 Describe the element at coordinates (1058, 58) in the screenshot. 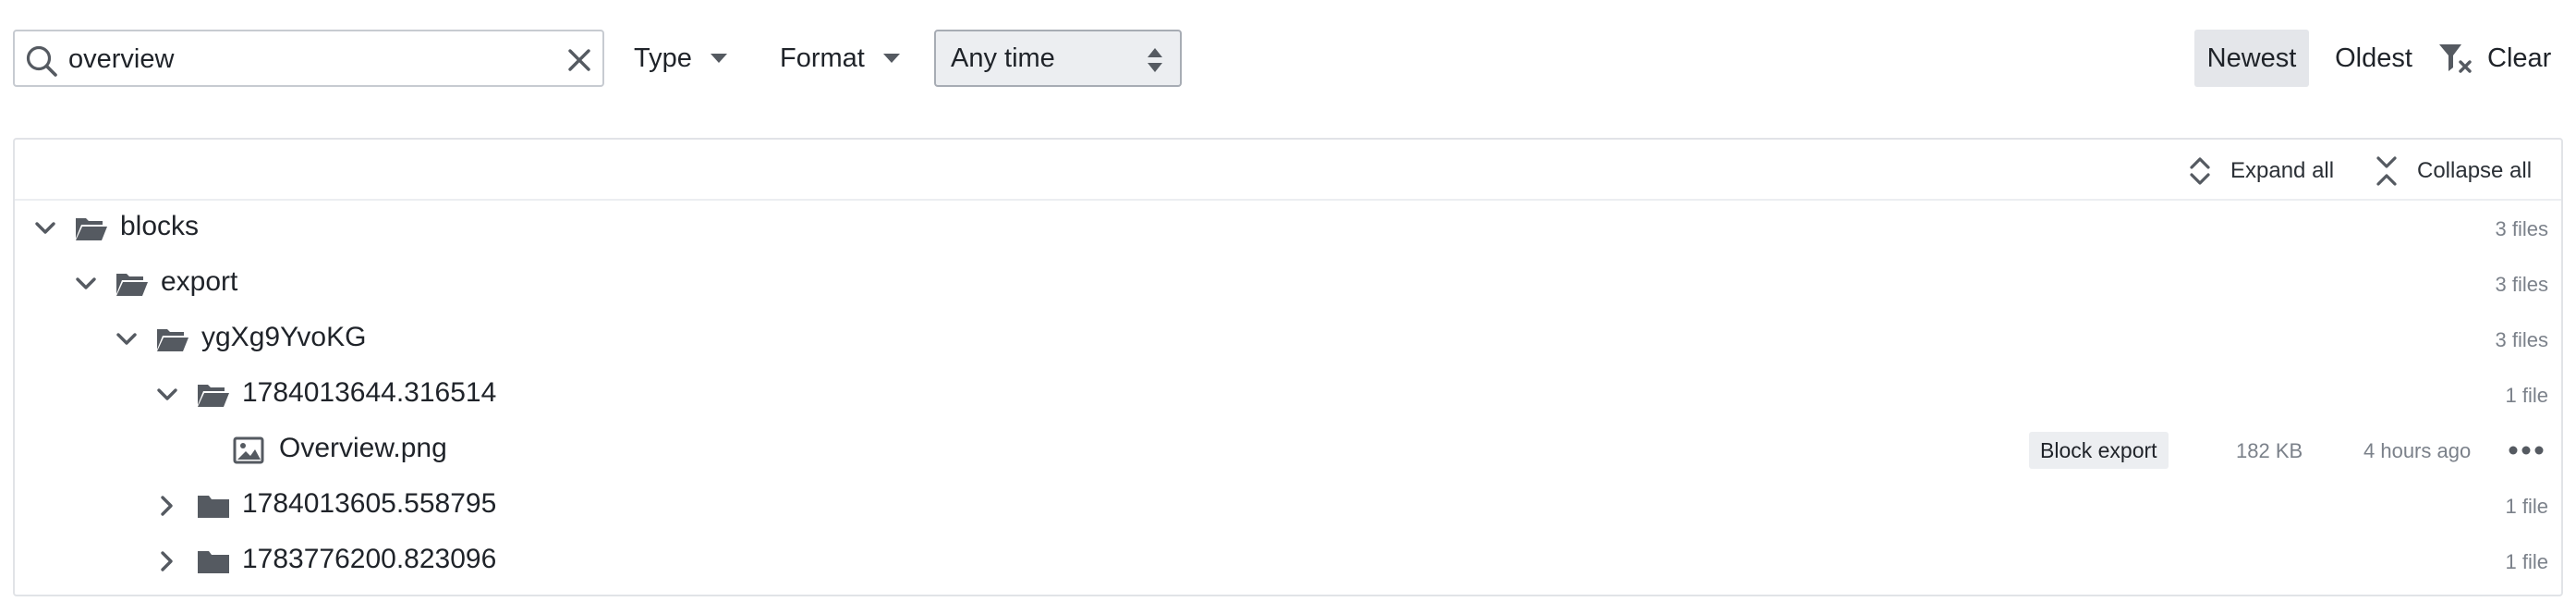

I see `time-range-select: Any time` at that location.